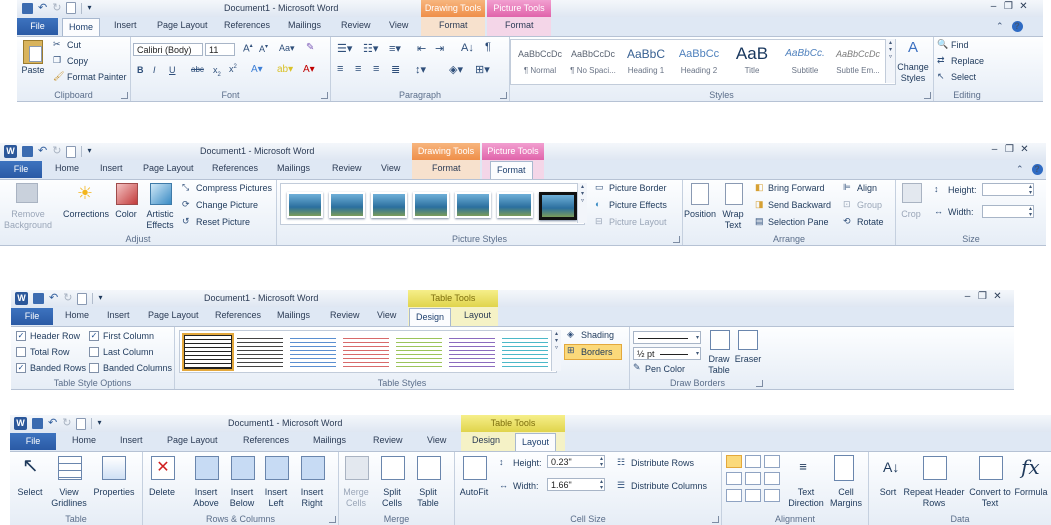  Describe the element at coordinates (467, 48) in the screenshot. I see `sort-icon: A↓` at that location.